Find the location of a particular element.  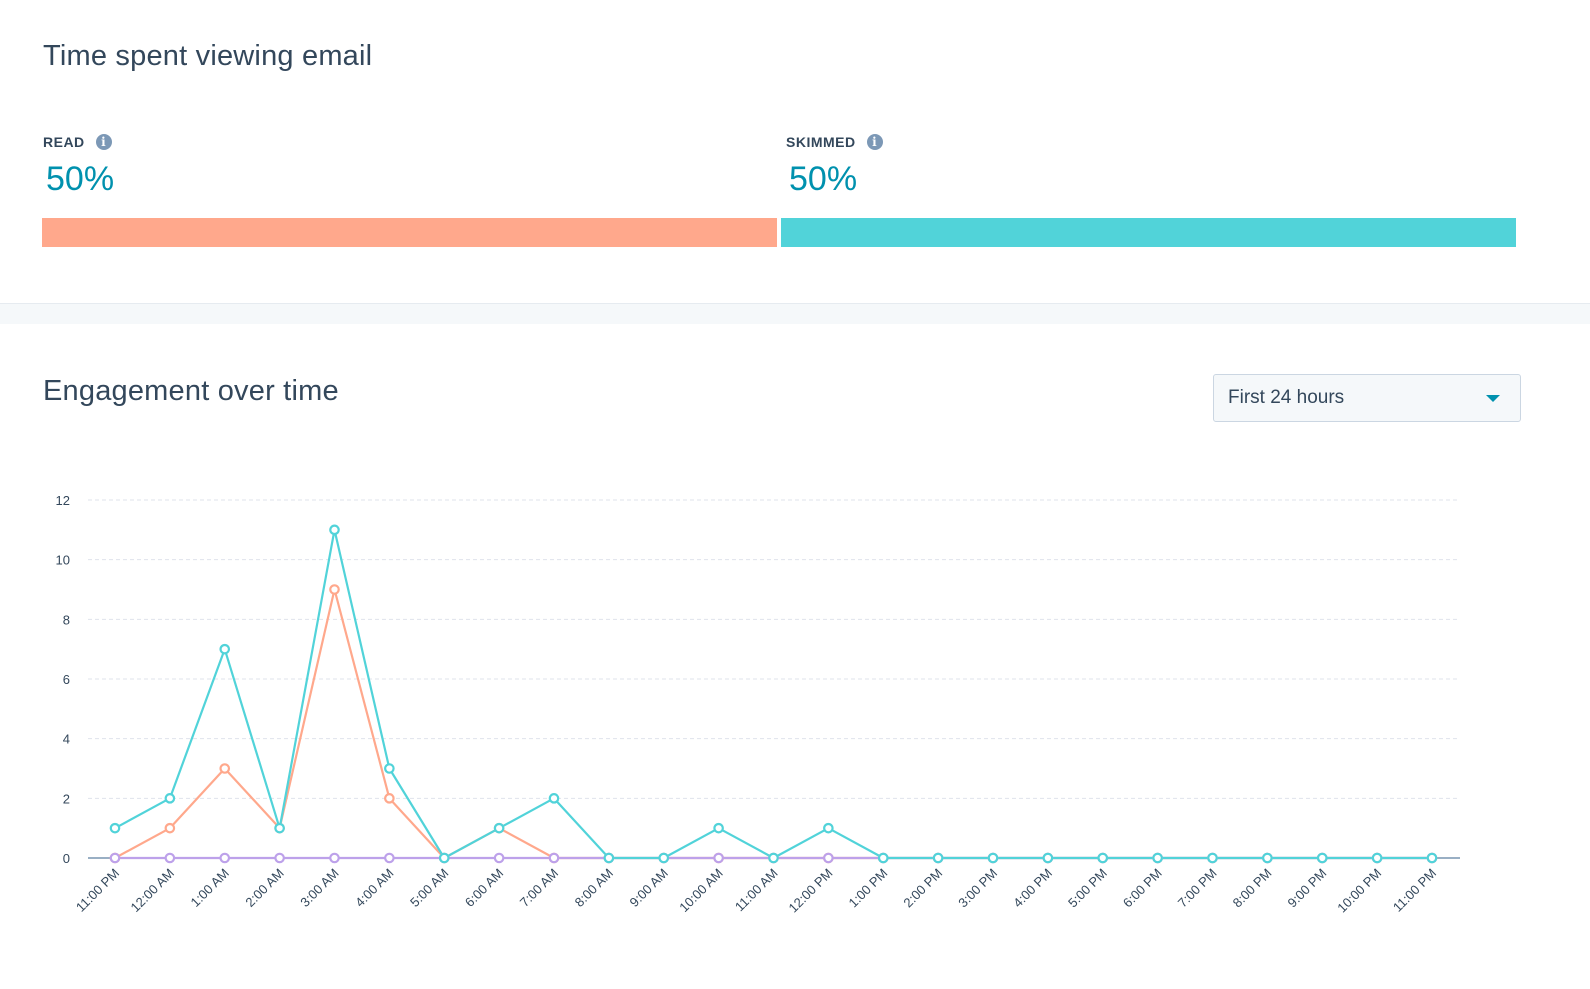

y-tick-label: 4 is located at coordinates (66, 739).